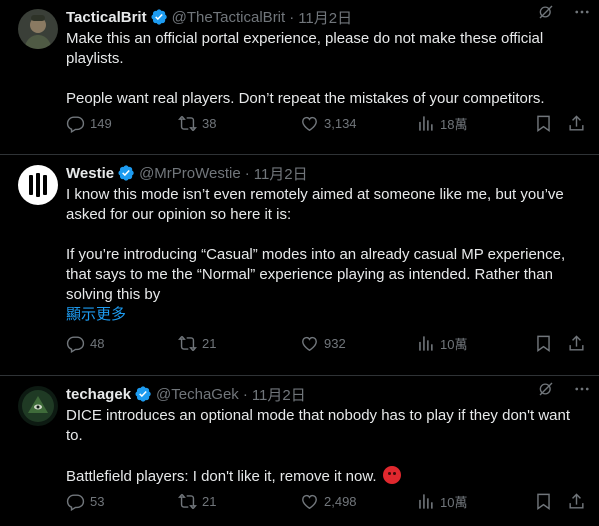 The width and height of the screenshot is (599, 526). What do you see at coordinates (101, 123) in the screenshot?
I see `reply-count: 149` at bounding box center [101, 123].